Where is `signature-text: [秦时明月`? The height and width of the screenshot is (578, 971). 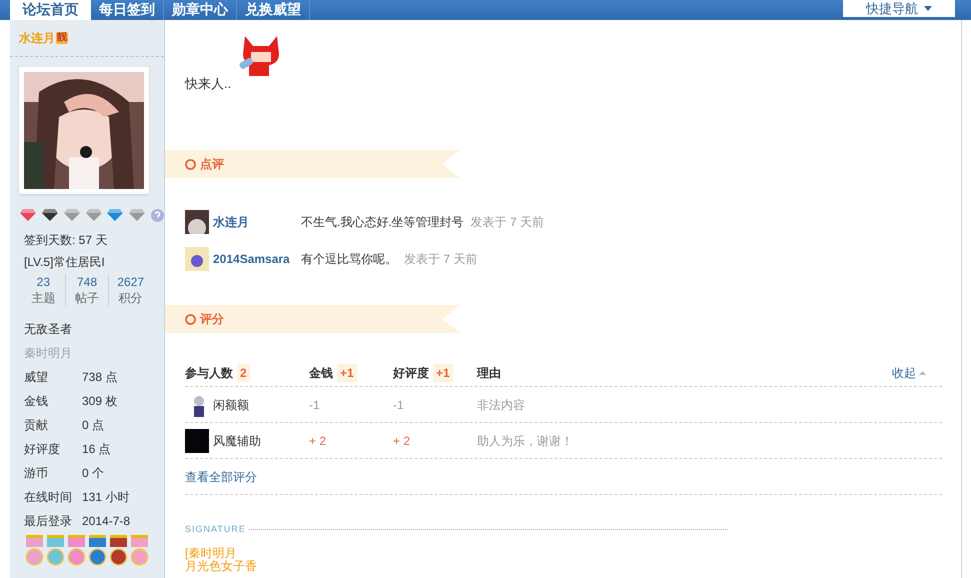 signature-text: [秦时明月 is located at coordinates (211, 553).